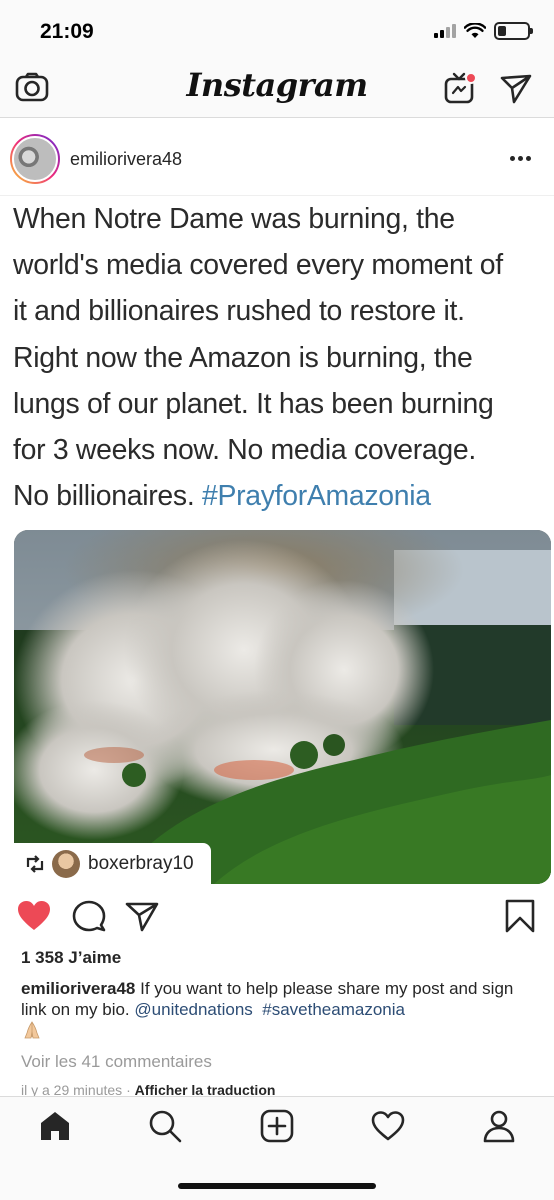  Describe the element at coordinates (66, 863) in the screenshot. I see `repost-avatar` at that location.